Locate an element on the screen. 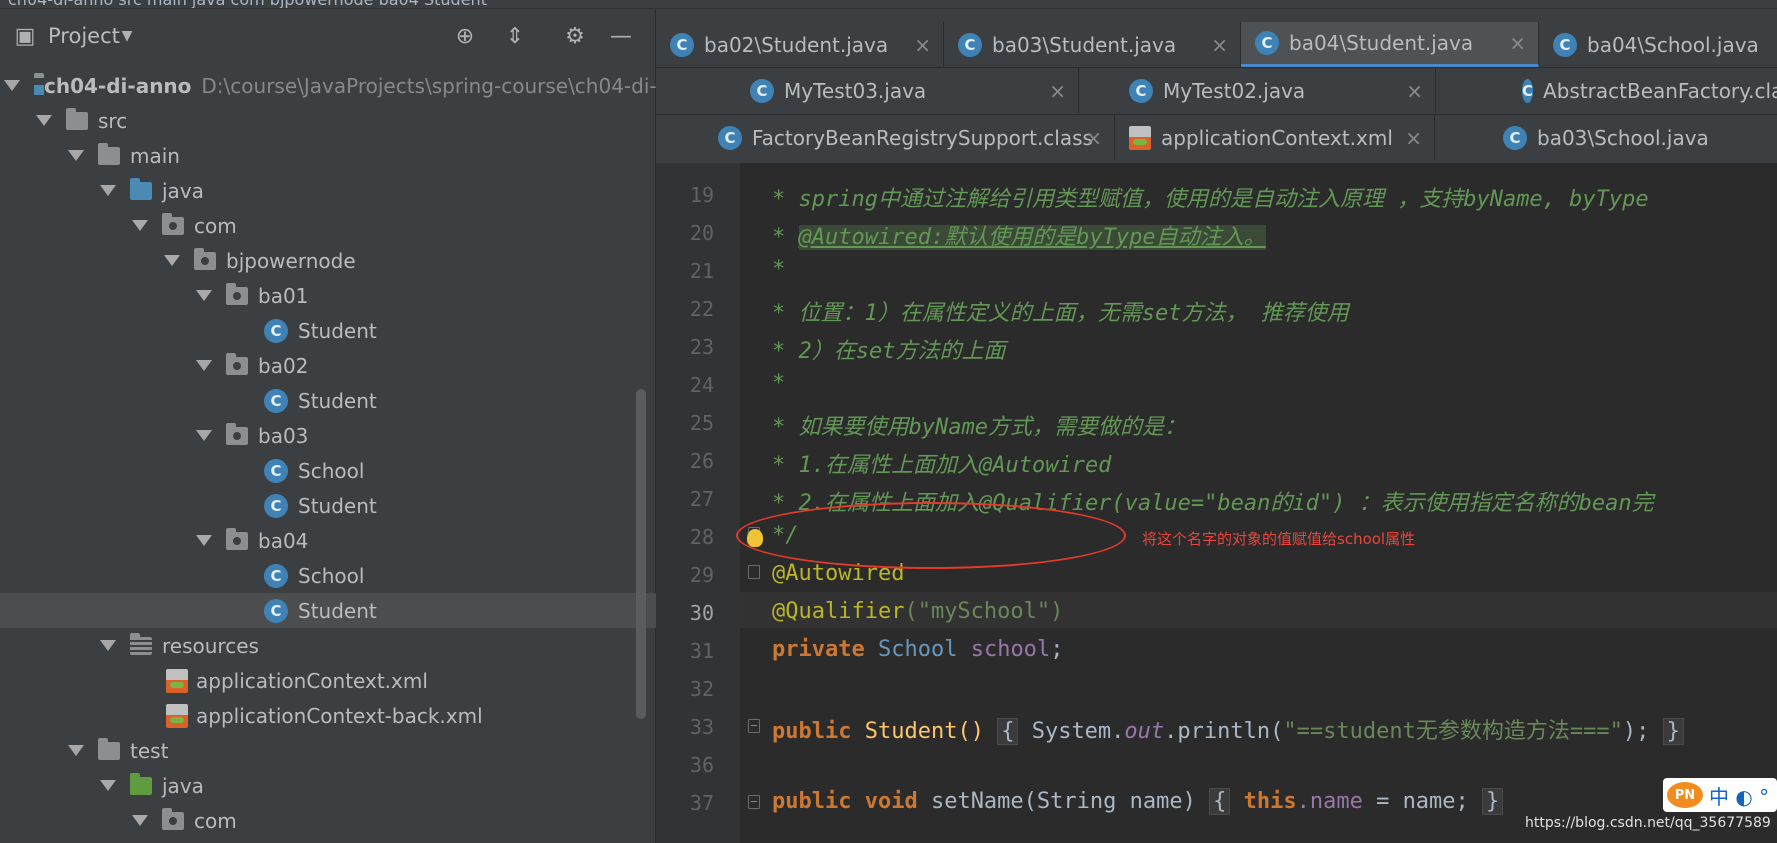 The width and height of the screenshot is (1777, 843). tab-ba04-student: C ba04\Student.java × is located at coordinates (1390, 44).